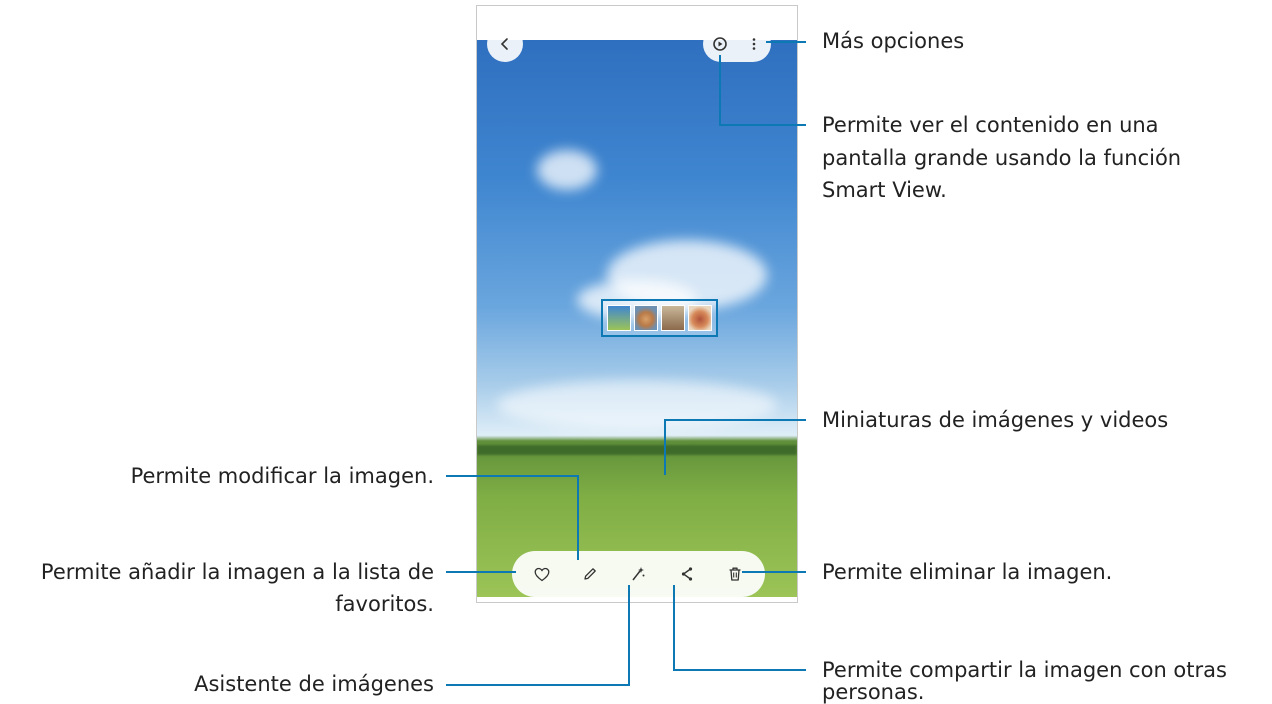  I want to click on label-delete: Permite eliminar la imagen., so click(967, 572).